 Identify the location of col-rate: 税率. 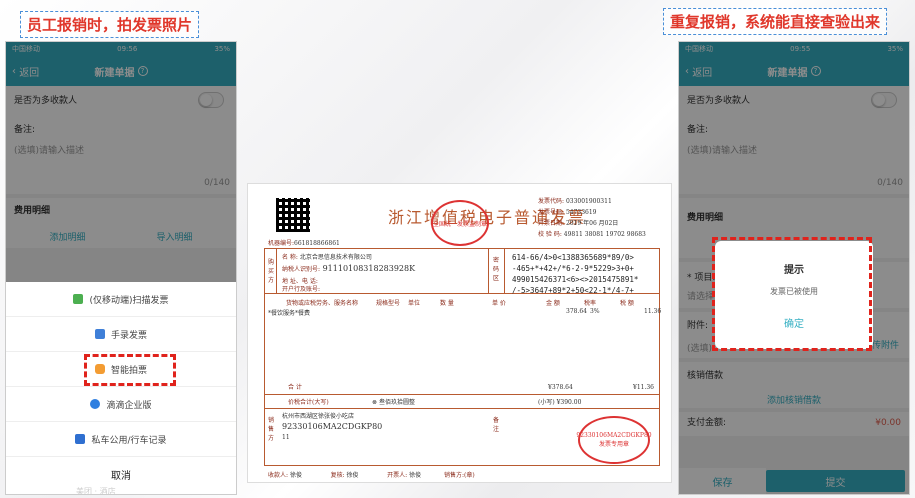
(590, 303).